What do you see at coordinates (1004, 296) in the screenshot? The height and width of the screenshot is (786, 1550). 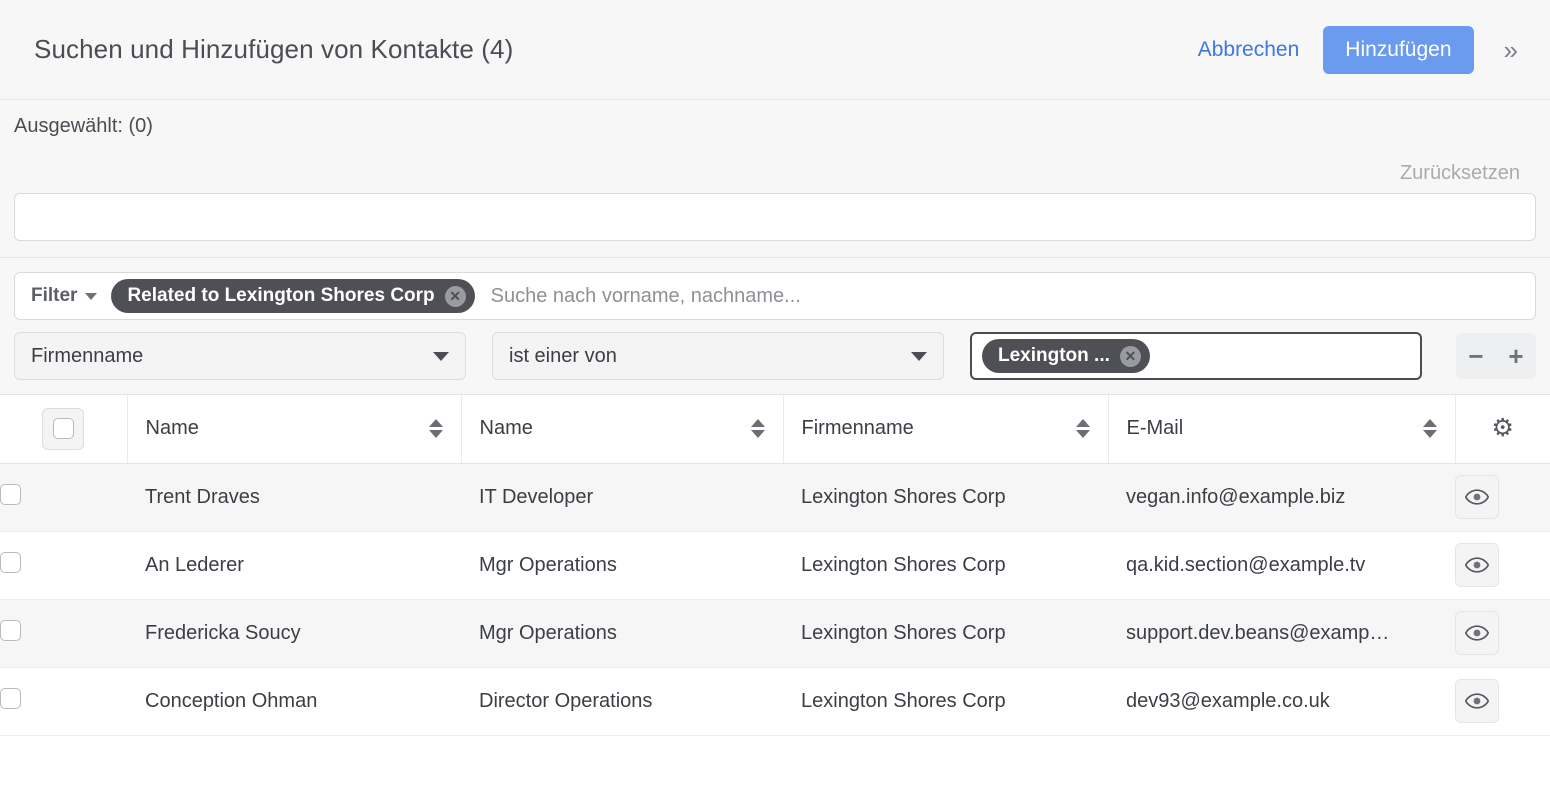 I see `filter-search-input` at bounding box center [1004, 296].